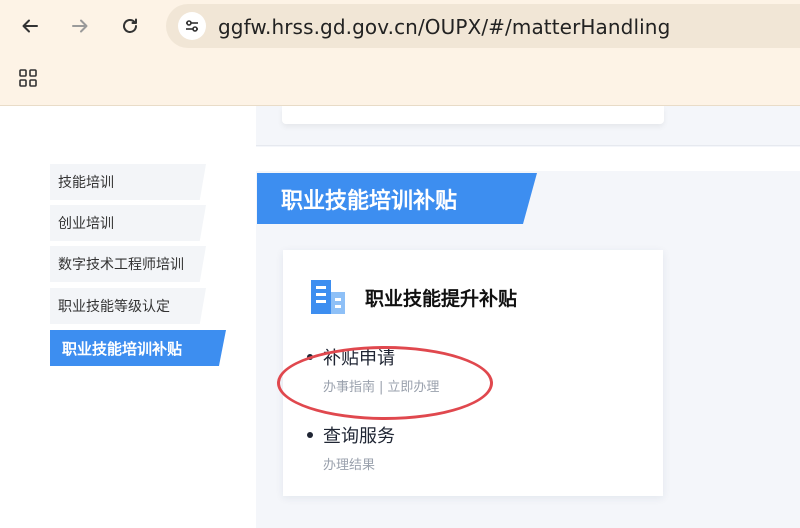 The width and height of the screenshot is (800, 528). Describe the element at coordinates (359, 435) in the screenshot. I see `service-name-query: 查询服务` at that location.